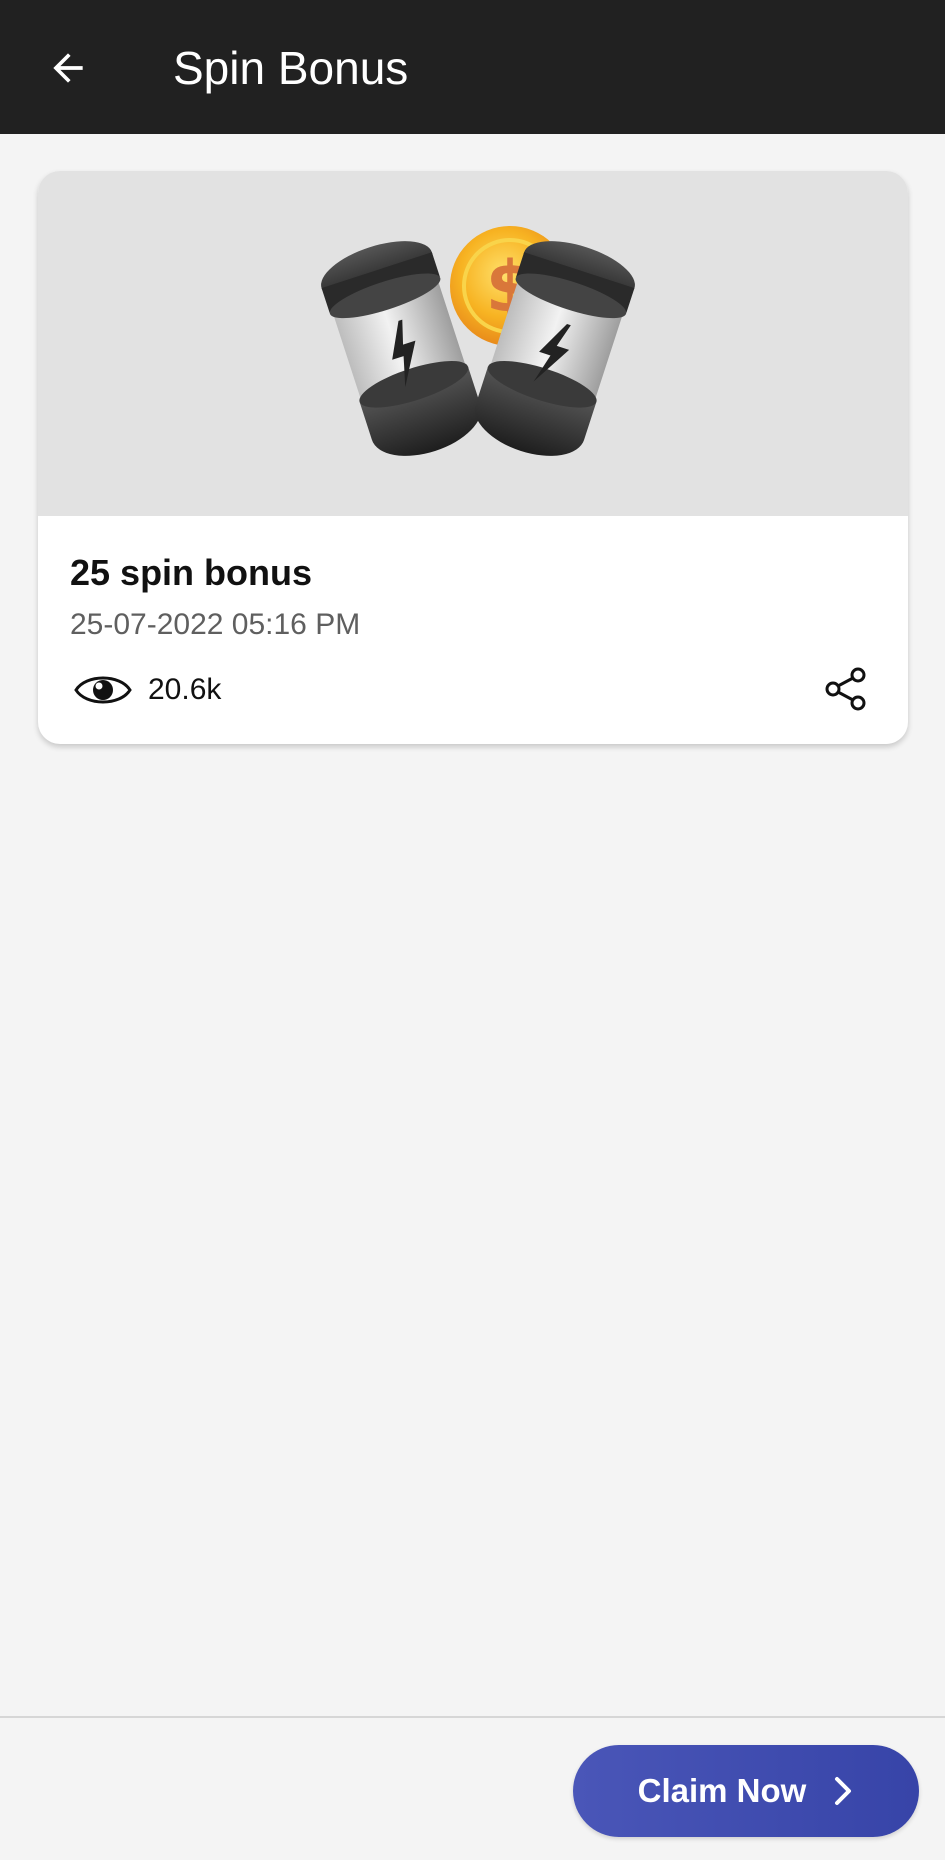 The width and height of the screenshot is (945, 1860). What do you see at coordinates (215, 624) in the screenshot?
I see `bonus-date: 25-07-2022 05:16 PM` at bounding box center [215, 624].